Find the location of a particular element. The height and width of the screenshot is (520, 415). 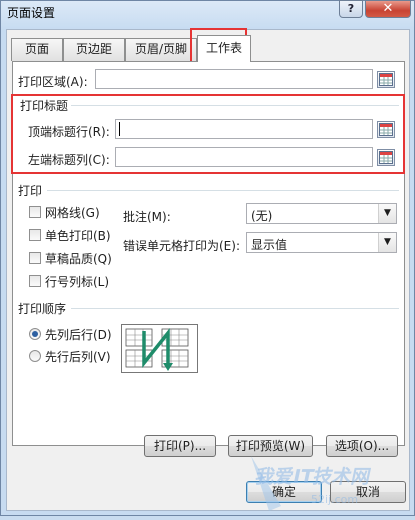

tab-header-footer: 页眉/页脚 is located at coordinates (161, 49).